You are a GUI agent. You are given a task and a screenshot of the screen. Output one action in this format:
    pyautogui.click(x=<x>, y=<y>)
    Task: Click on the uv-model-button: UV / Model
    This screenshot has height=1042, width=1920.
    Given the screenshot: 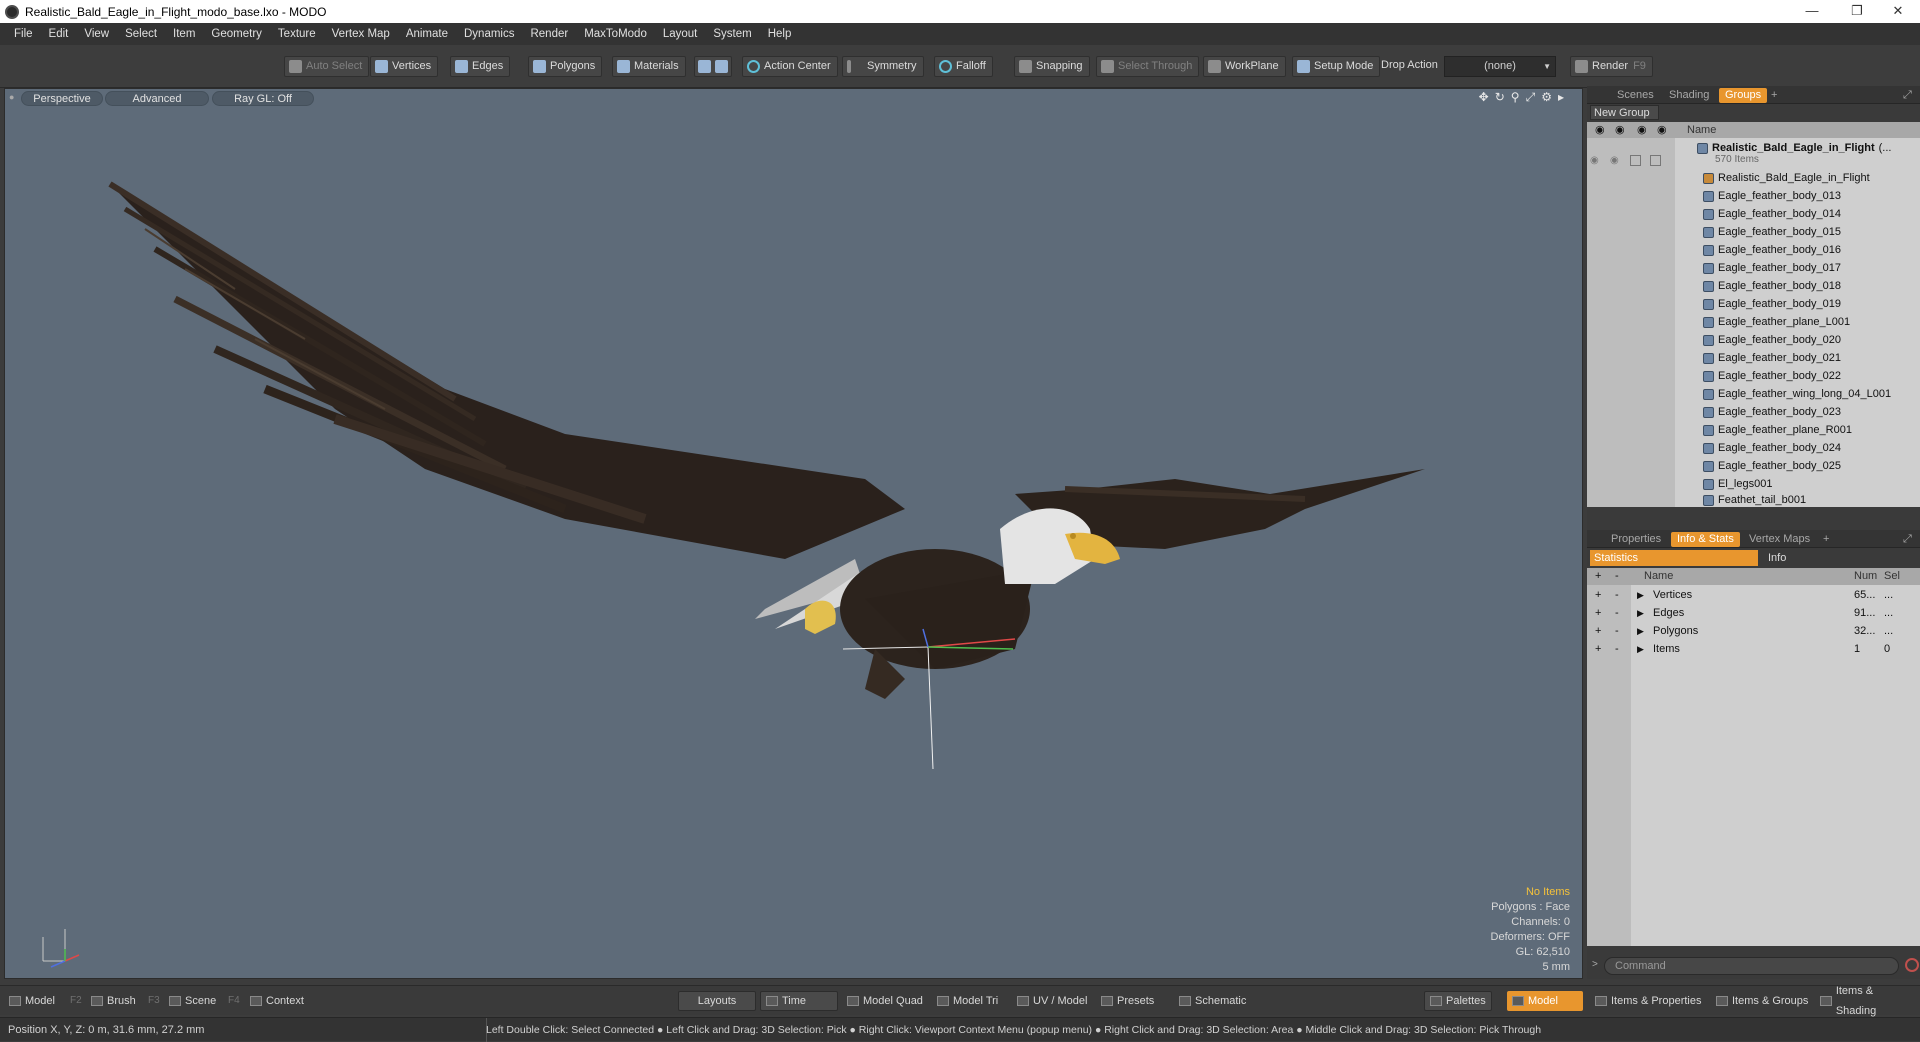 What is the action you would take?
    pyautogui.click(x=1052, y=1001)
    